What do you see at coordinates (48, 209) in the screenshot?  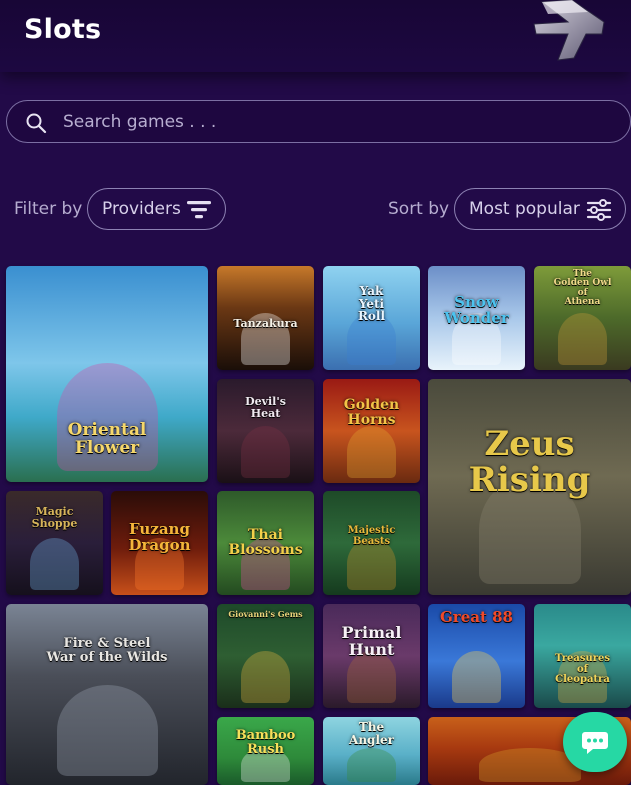 I see `filter-label: Filter by` at bounding box center [48, 209].